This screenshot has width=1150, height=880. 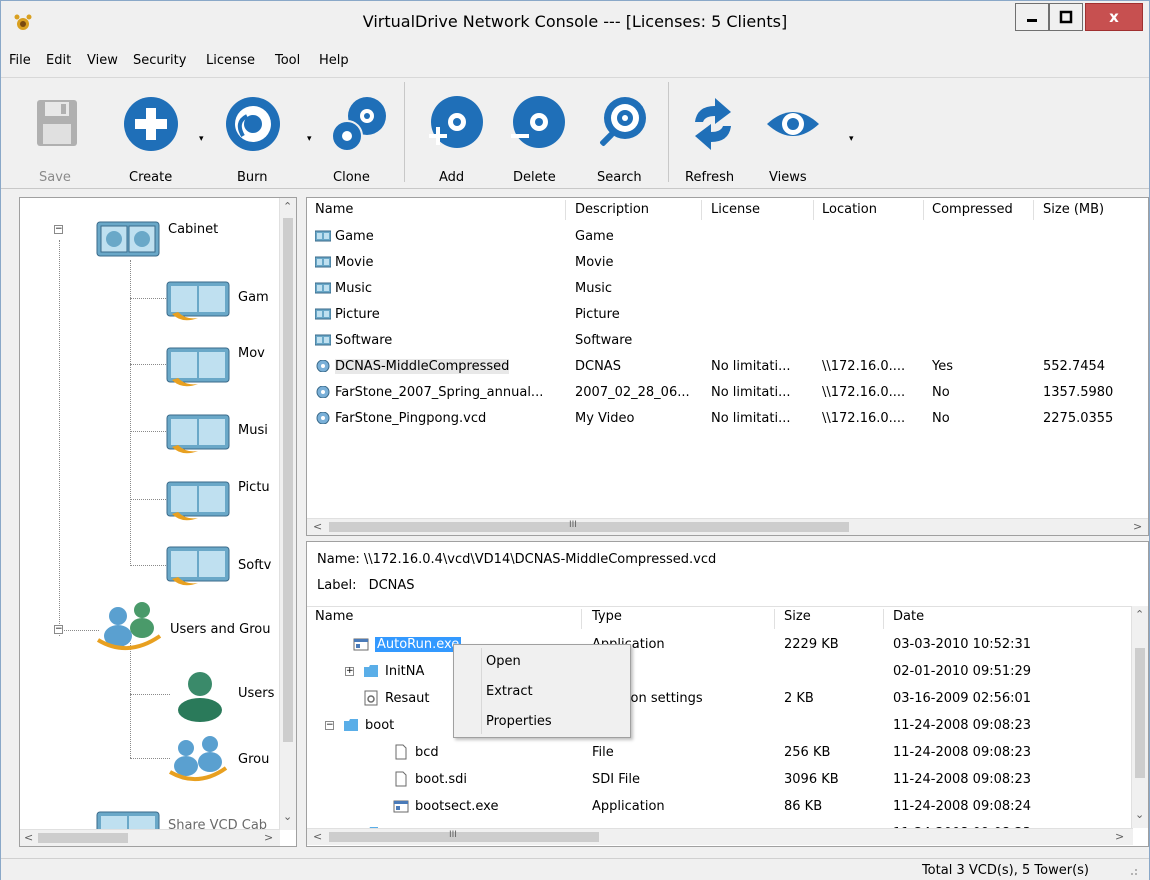 What do you see at coordinates (1073, 209) in the screenshot?
I see `column-header-size: Size (MB)` at bounding box center [1073, 209].